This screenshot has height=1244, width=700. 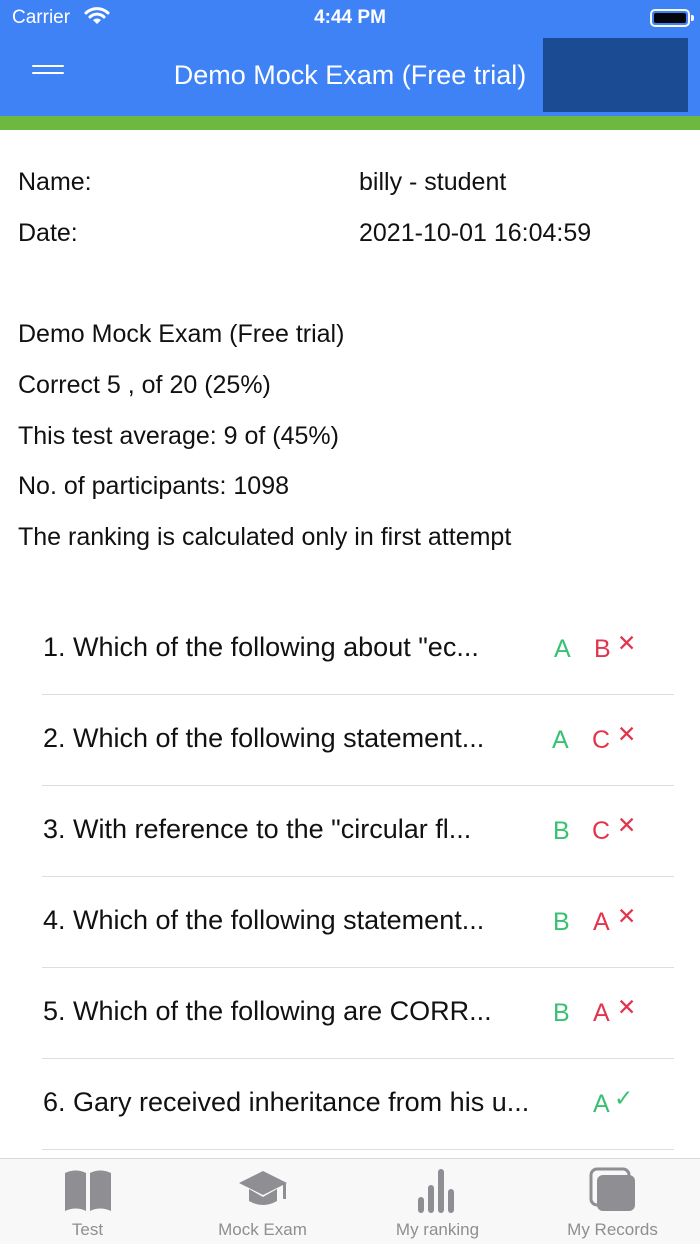 What do you see at coordinates (612, 1229) in the screenshot?
I see `tab-label: My Records` at bounding box center [612, 1229].